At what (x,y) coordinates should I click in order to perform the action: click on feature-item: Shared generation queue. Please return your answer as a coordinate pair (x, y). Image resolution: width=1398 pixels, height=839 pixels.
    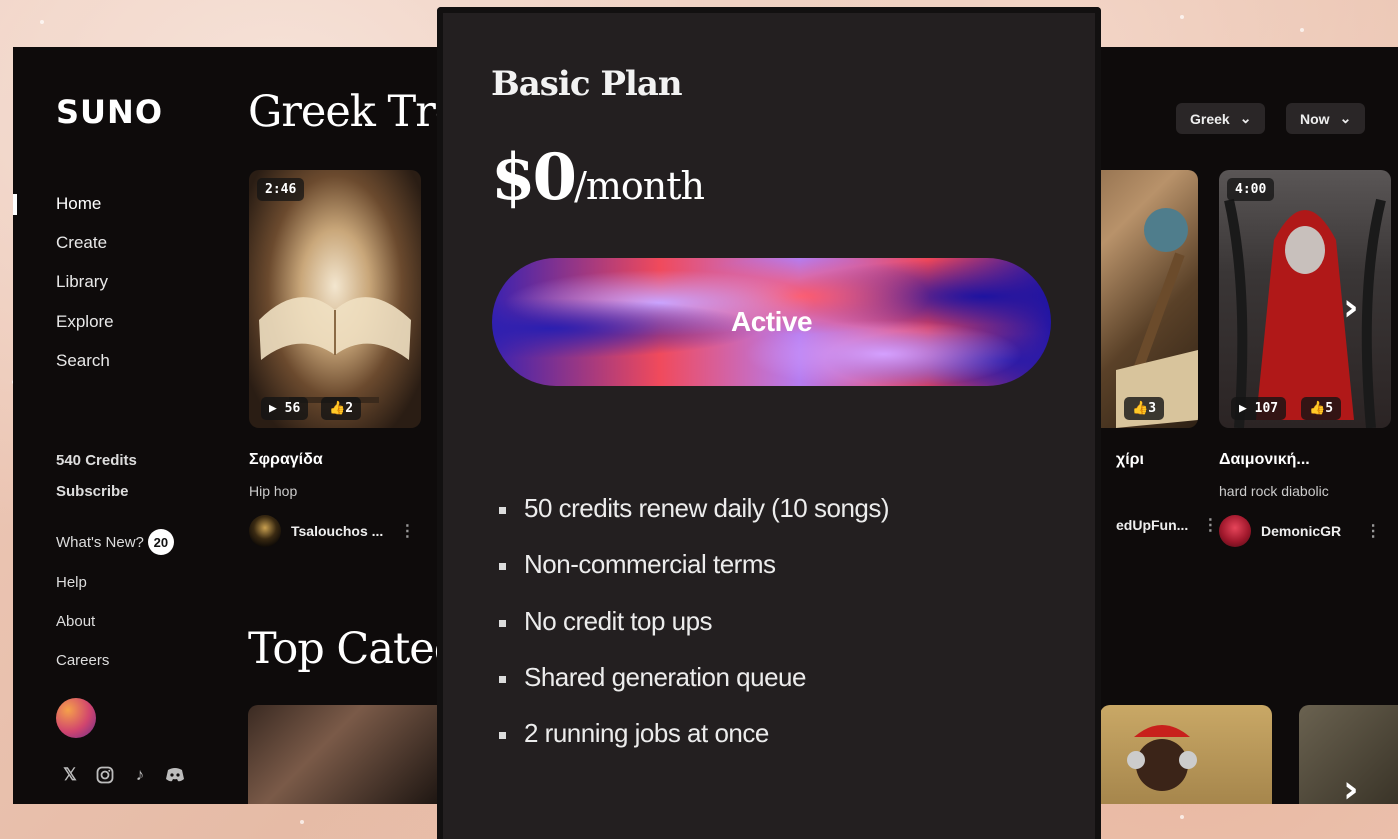
    Looking at the image, I should click on (694, 690).